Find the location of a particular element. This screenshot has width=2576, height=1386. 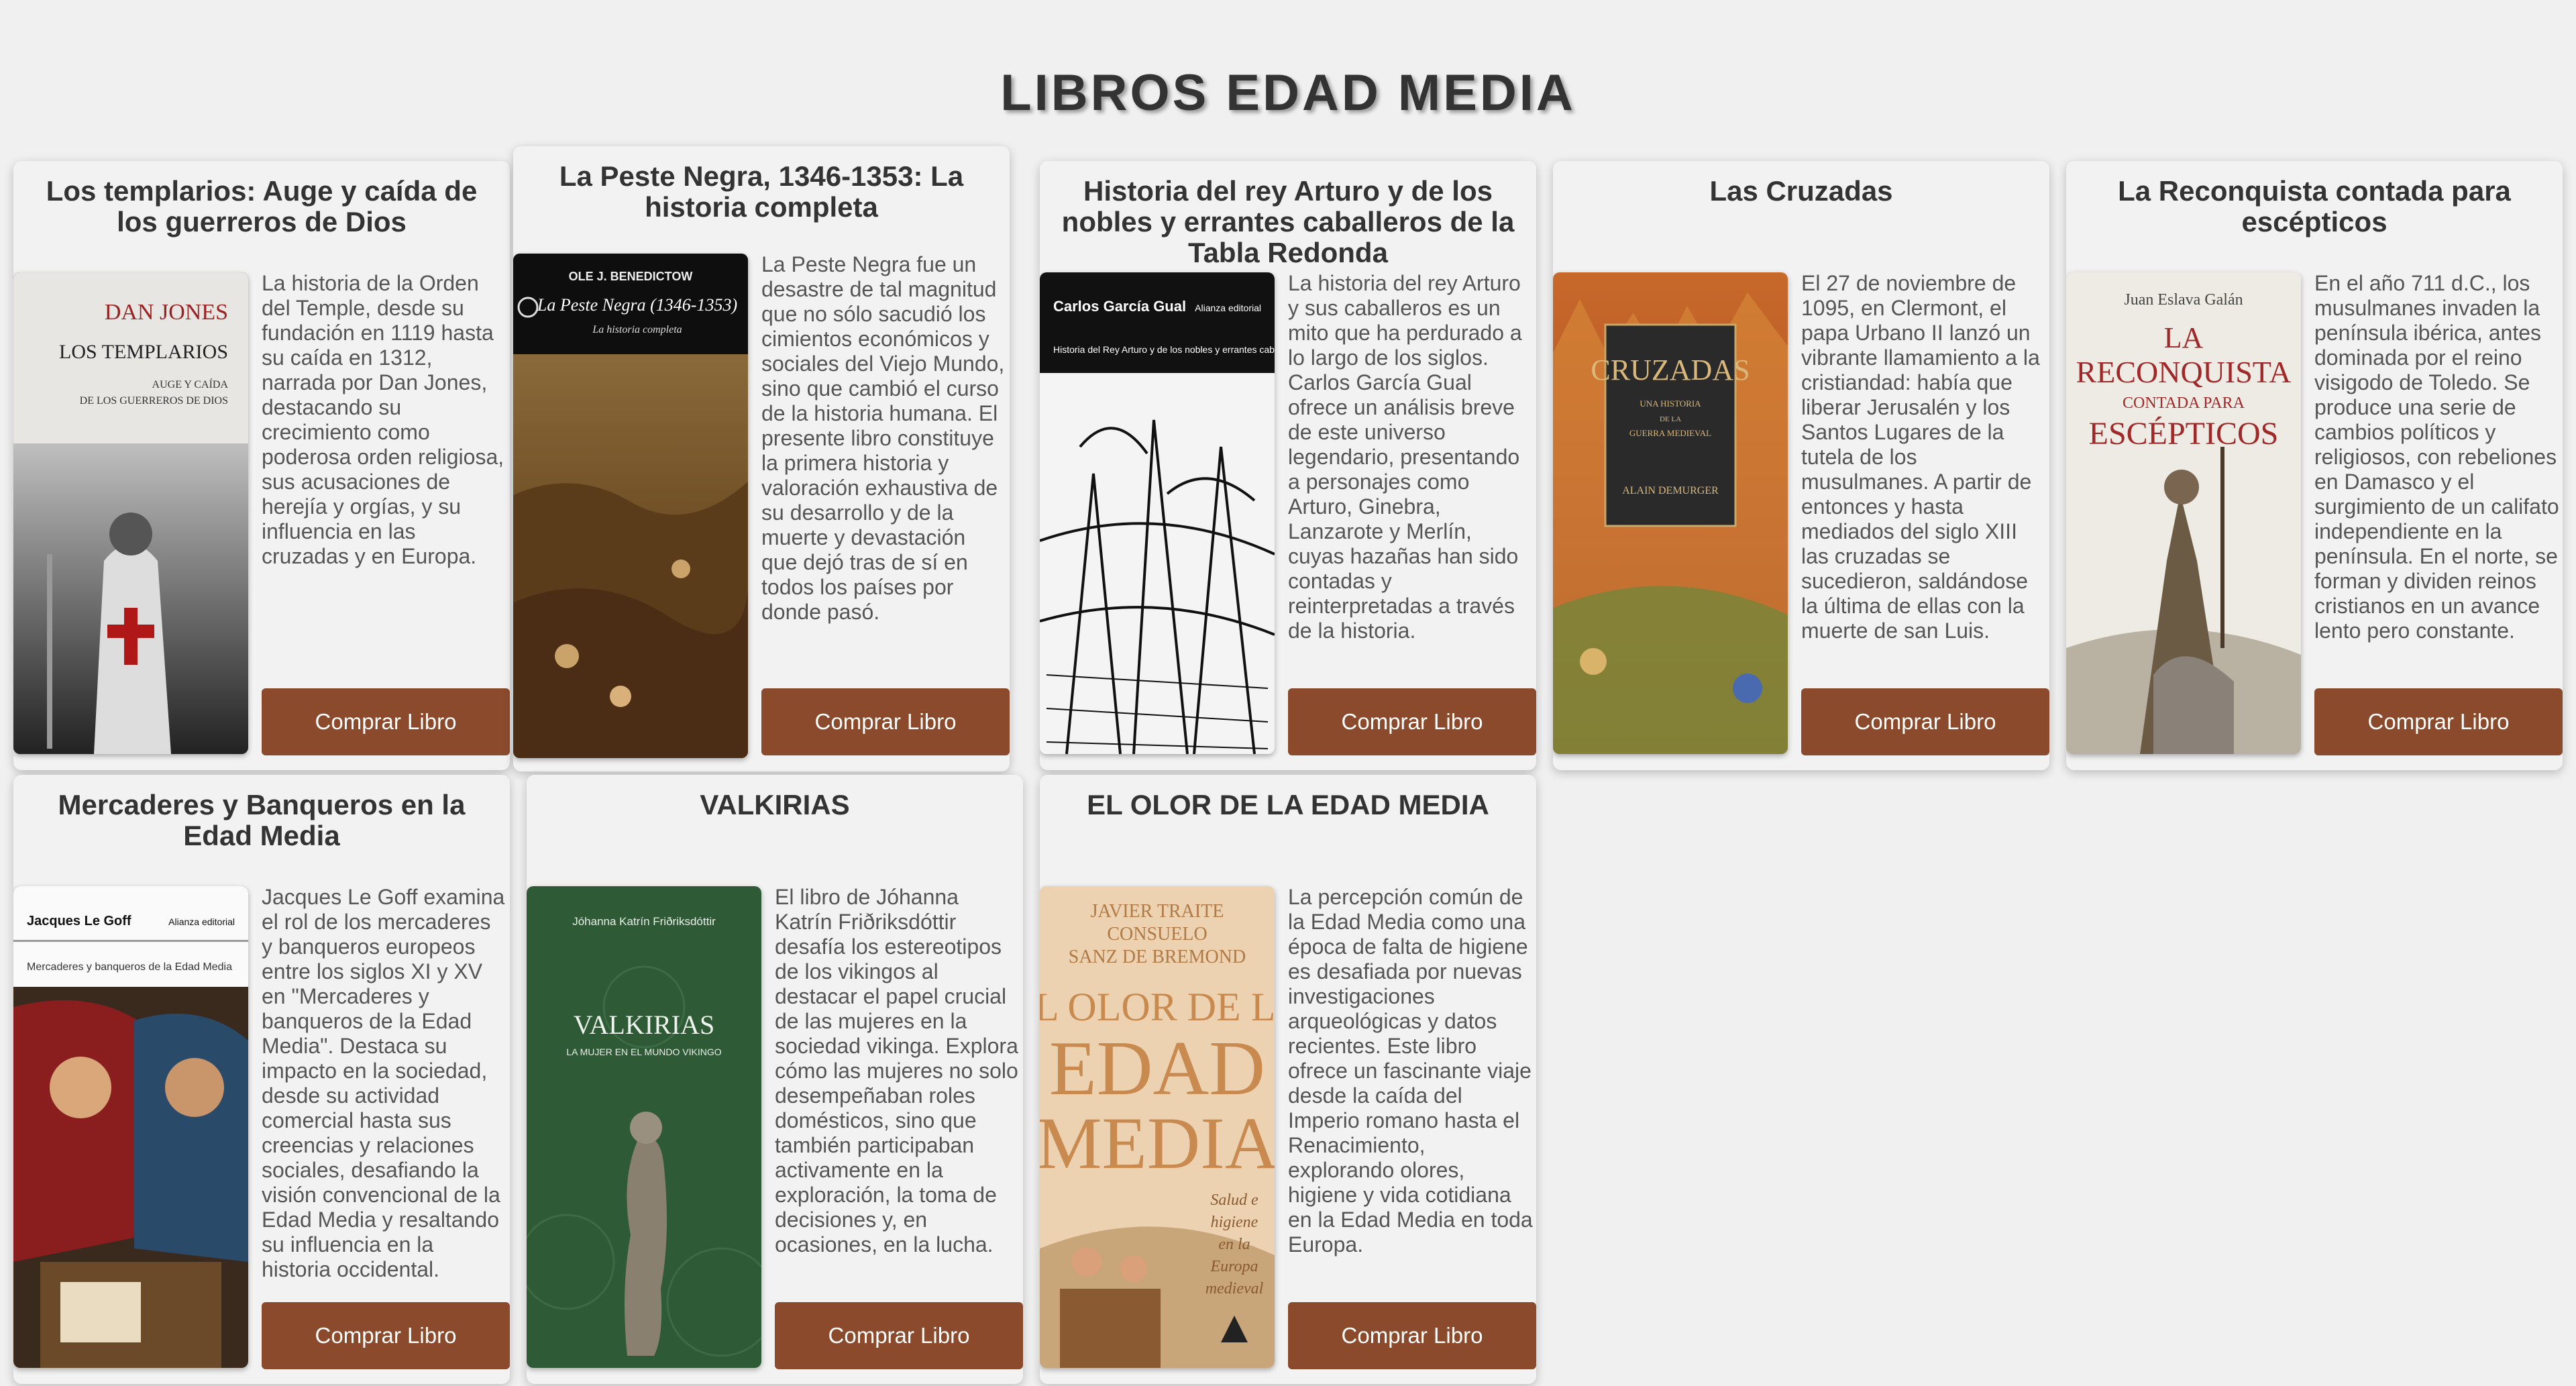

svg-text: DE LA is located at coordinates (1670, 419).